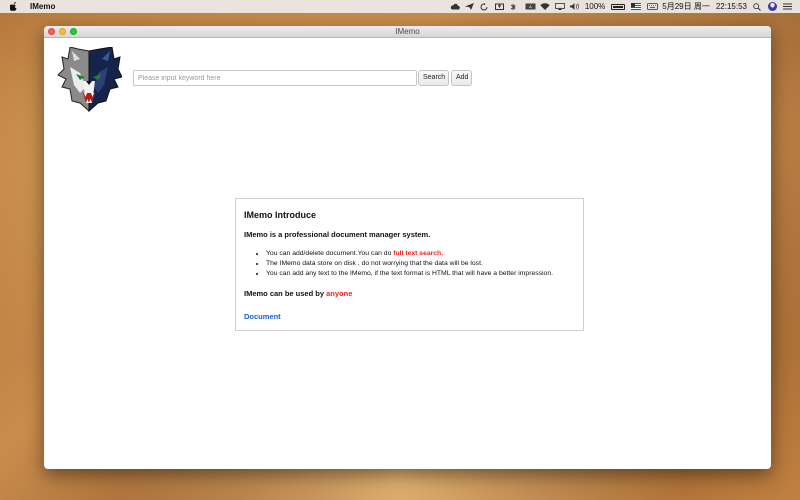 This screenshot has height=500, width=800. I want to click on close-window-button, so click(51, 31).